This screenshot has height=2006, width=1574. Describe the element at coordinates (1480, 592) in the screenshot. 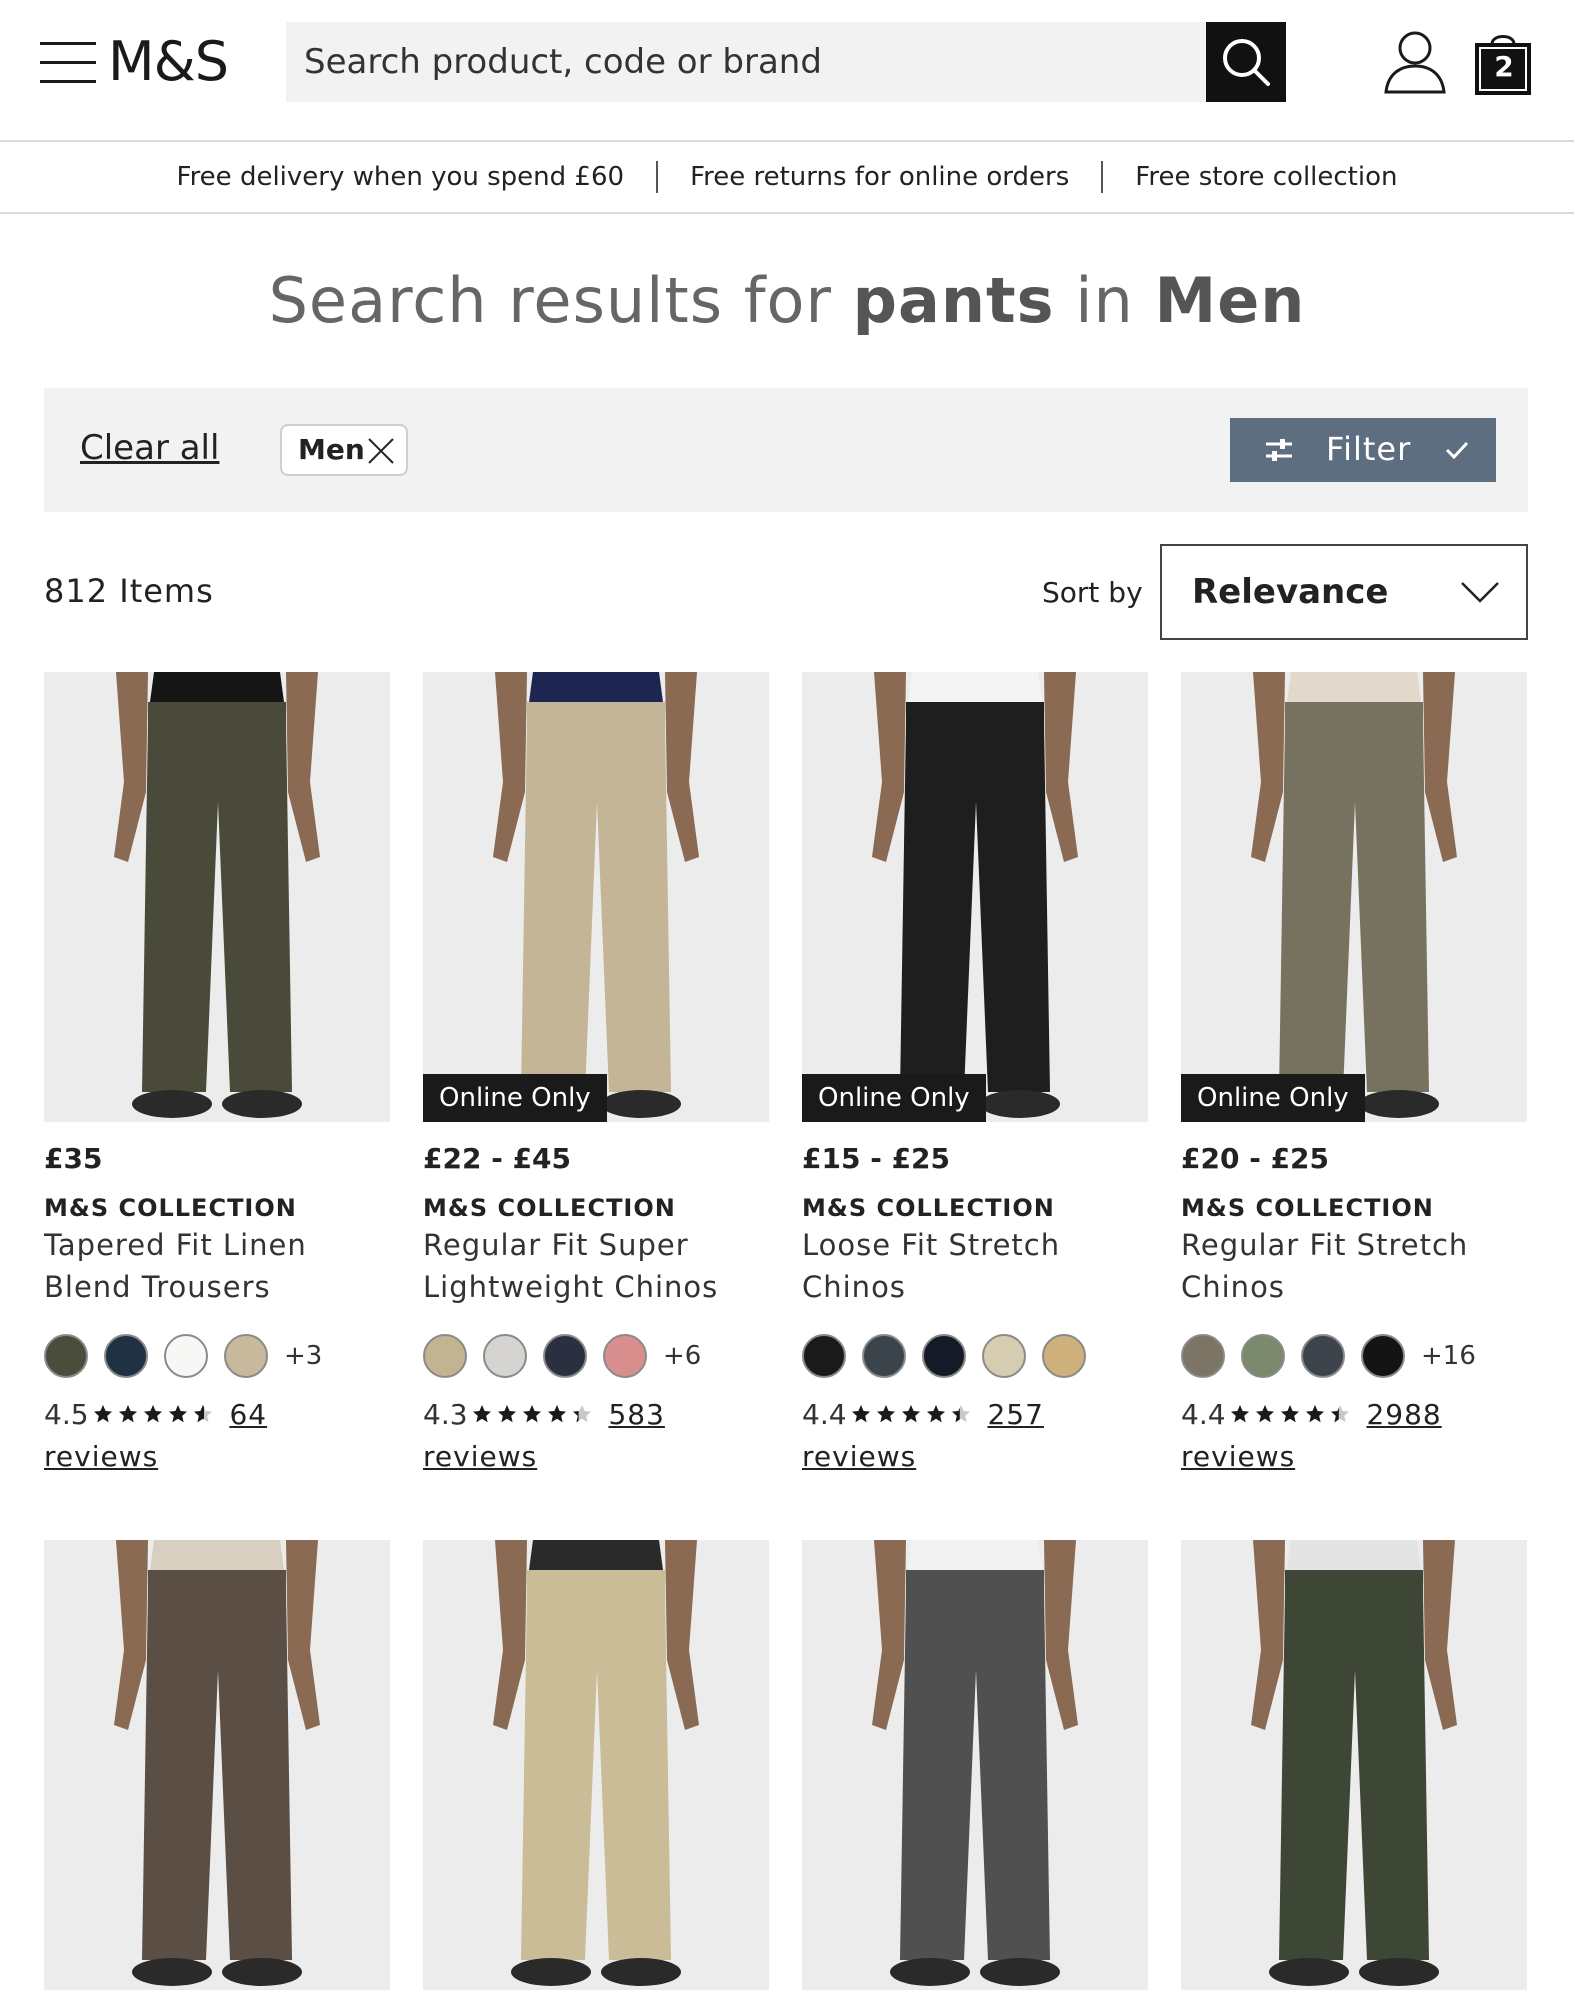

I see `chevron-down-icon` at that location.